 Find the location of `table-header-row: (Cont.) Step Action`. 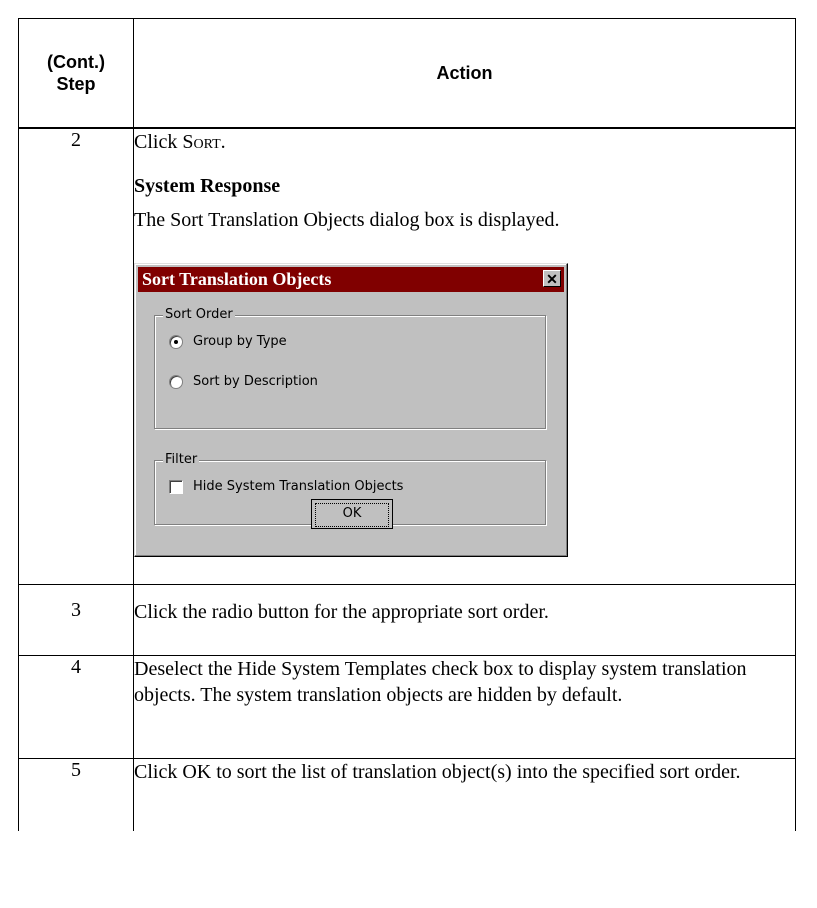

table-header-row: (Cont.) Step Action is located at coordinates (407, 73).